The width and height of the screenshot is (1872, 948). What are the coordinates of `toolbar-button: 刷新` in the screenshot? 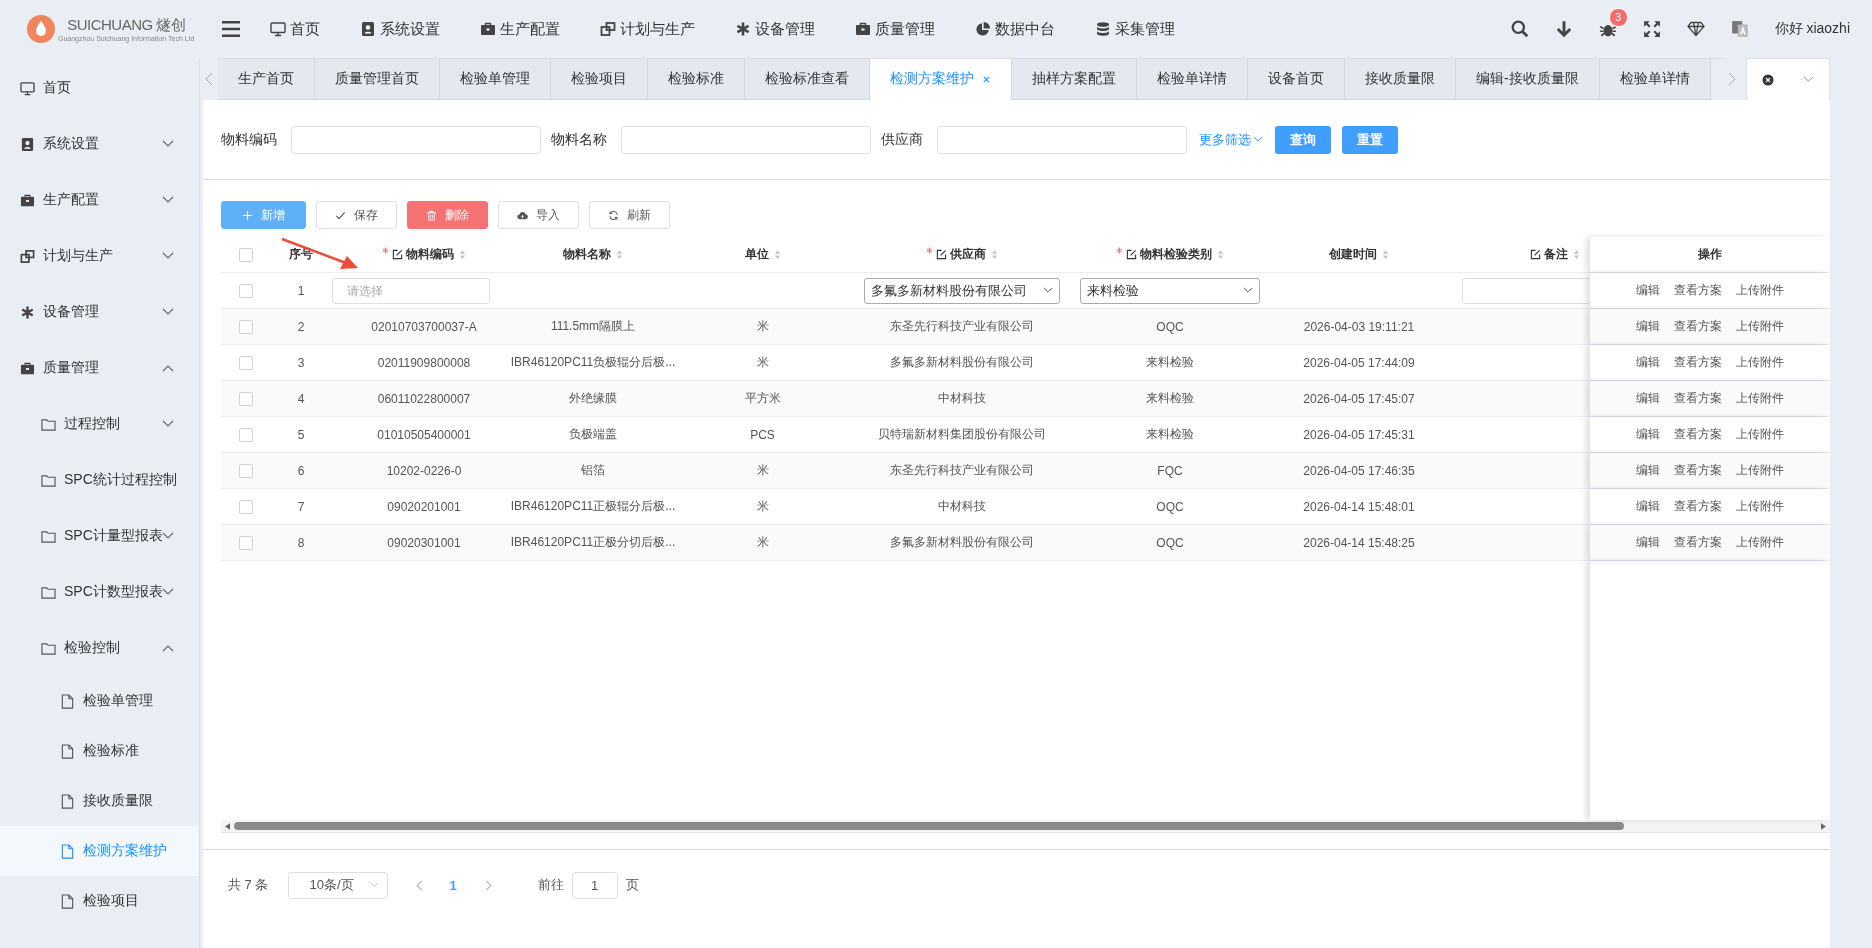 It's located at (629, 215).